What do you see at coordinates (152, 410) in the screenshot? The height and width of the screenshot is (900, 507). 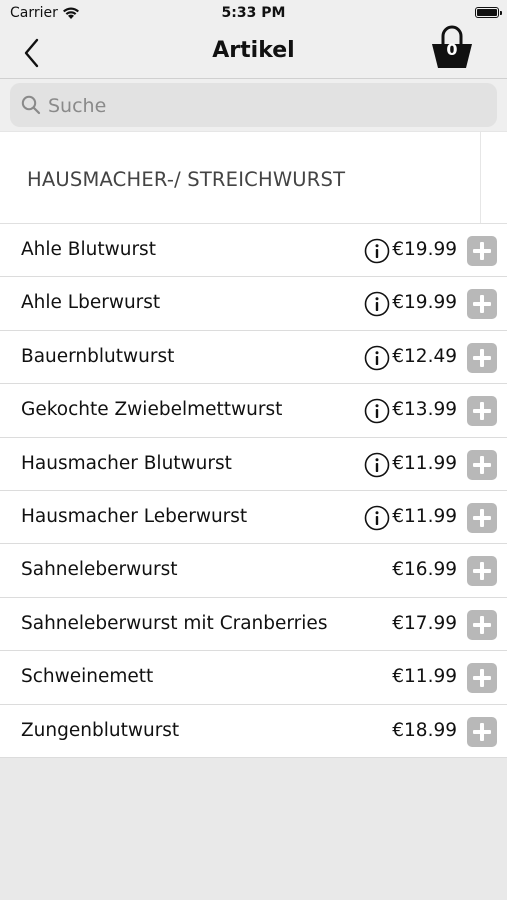 I see `item-name: Gekochte Zwiebelmettwurst` at bounding box center [152, 410].